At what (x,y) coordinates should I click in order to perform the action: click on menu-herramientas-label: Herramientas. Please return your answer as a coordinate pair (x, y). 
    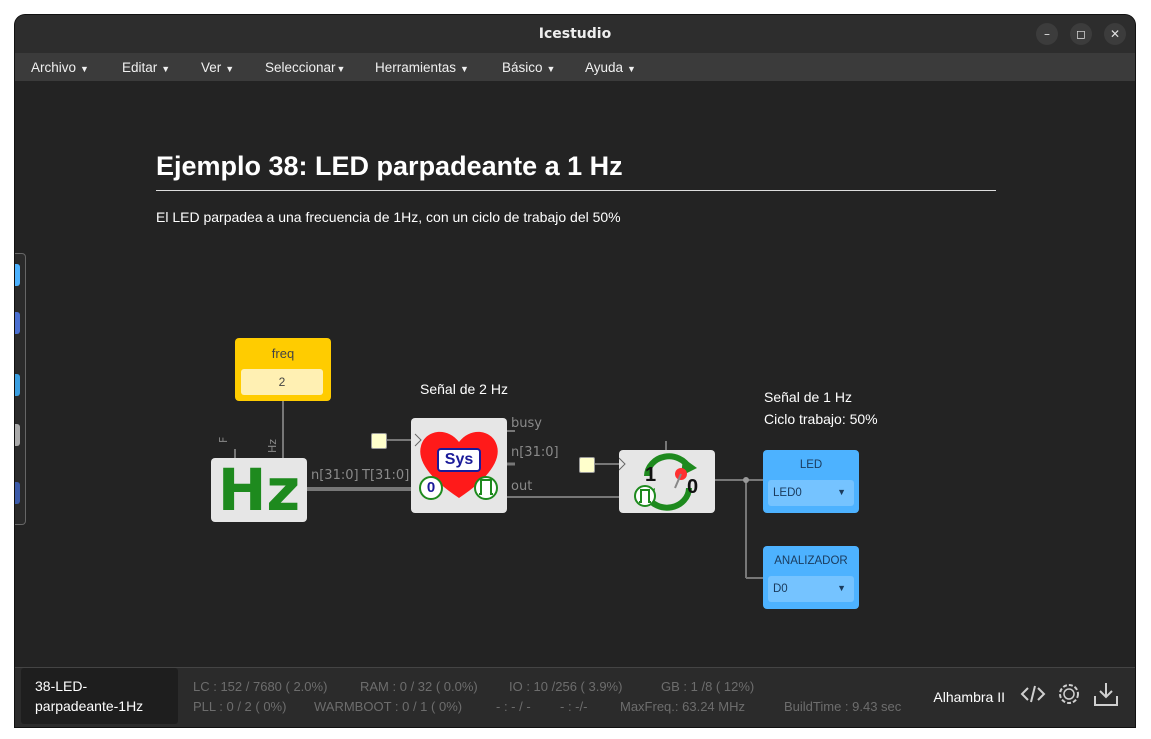
    Looking at the image, I should click on (416, 67).